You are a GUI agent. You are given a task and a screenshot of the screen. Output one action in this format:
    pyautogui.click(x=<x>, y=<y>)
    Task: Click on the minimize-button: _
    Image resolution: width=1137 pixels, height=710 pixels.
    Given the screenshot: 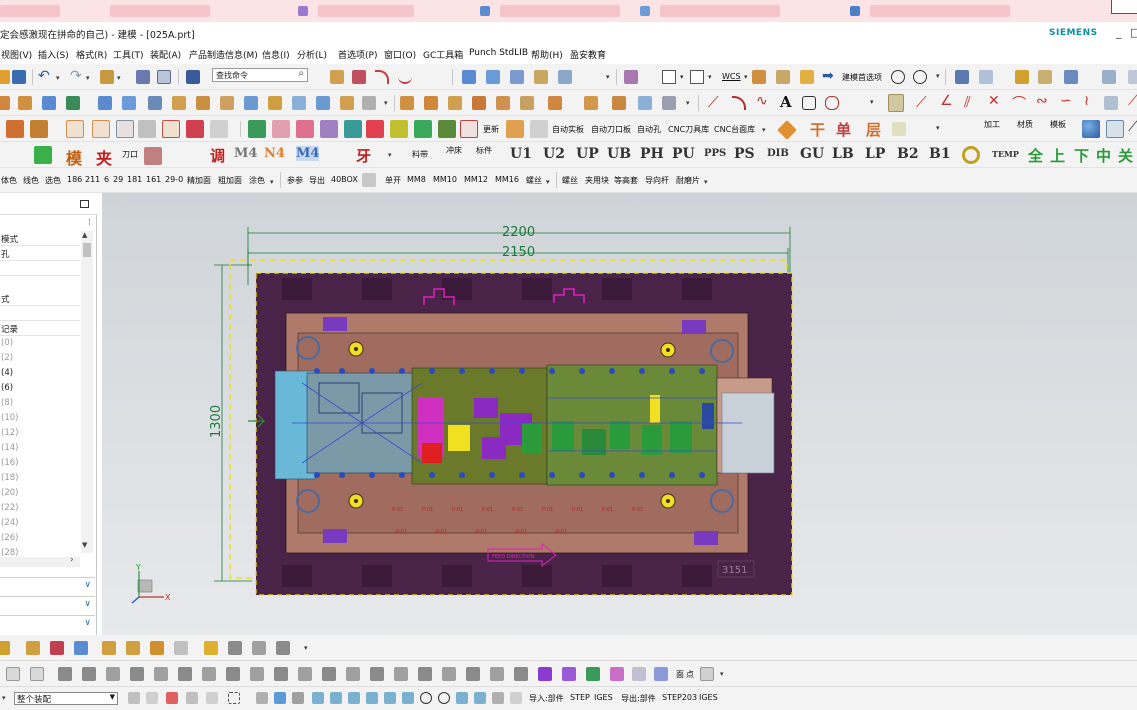 What is the action you would take?
    pyautogui.click(x=1119, y=32)
    